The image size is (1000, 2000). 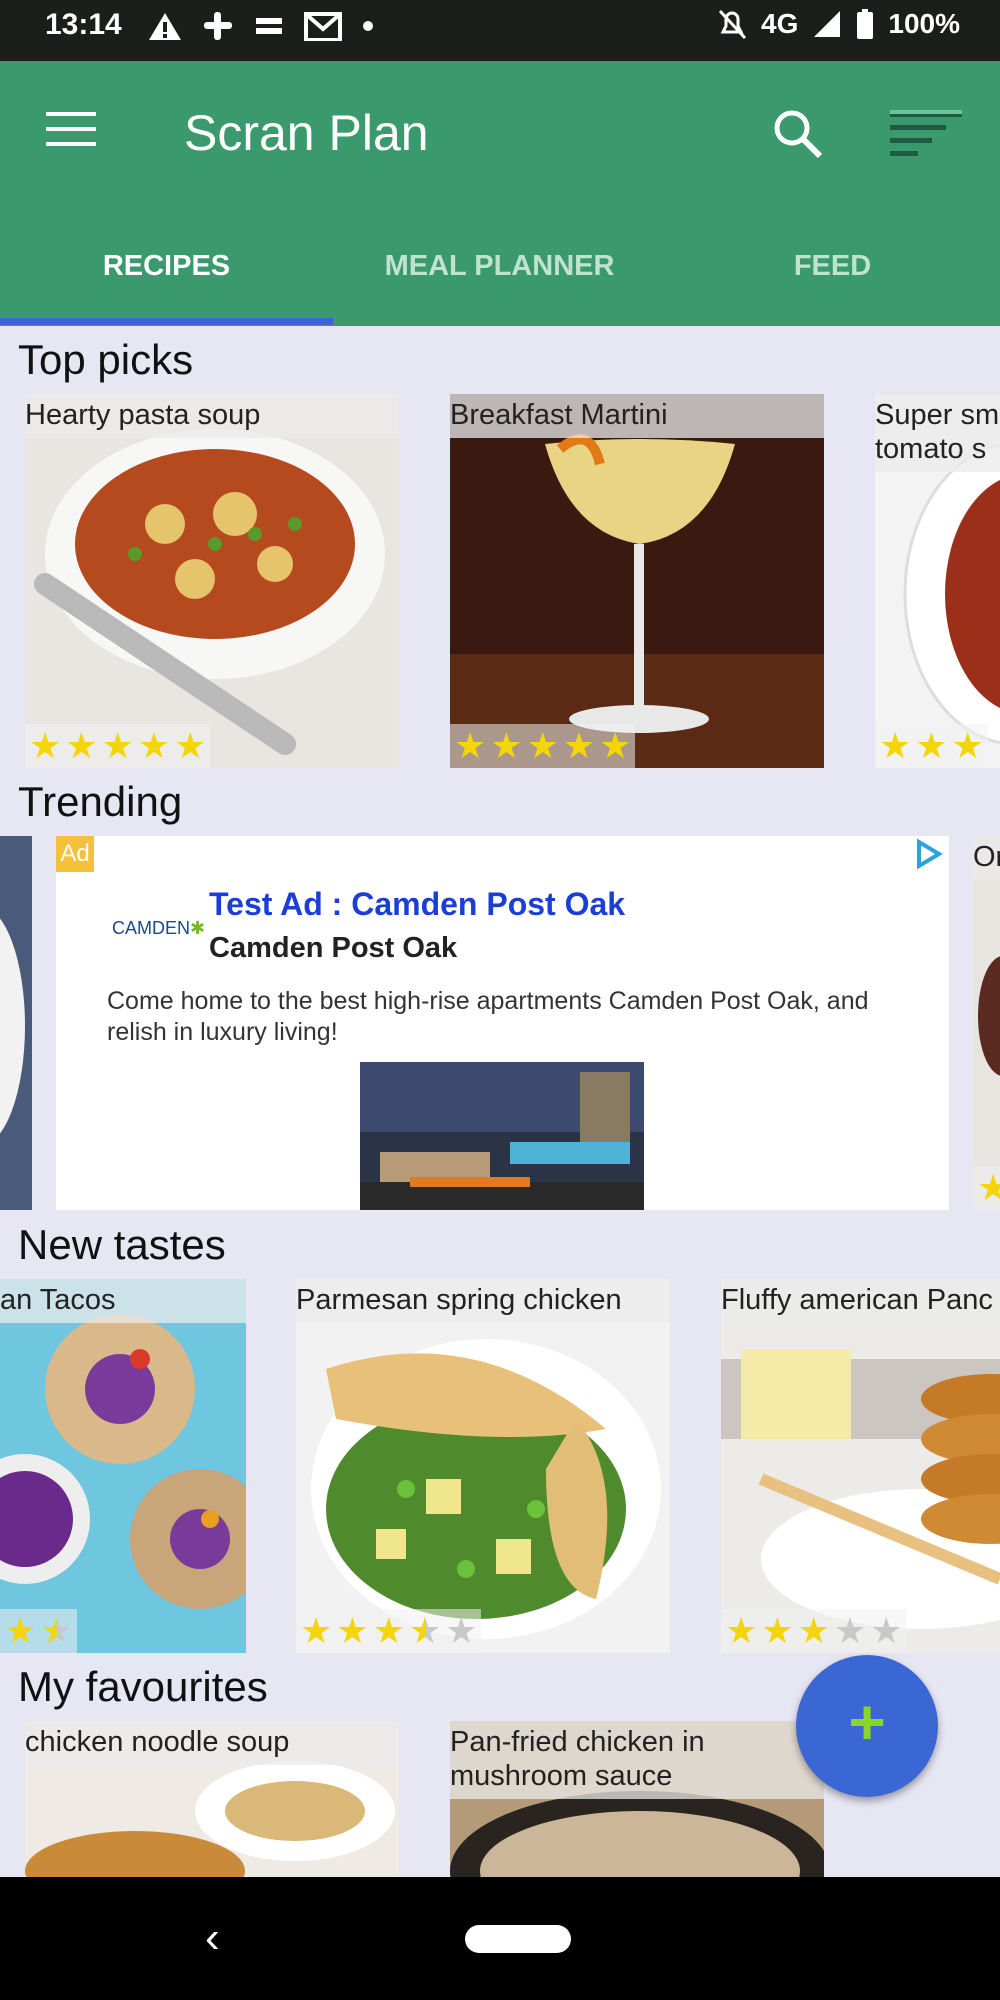 I want to click on add-recipe-button: +, so click(x=867, y=1726).